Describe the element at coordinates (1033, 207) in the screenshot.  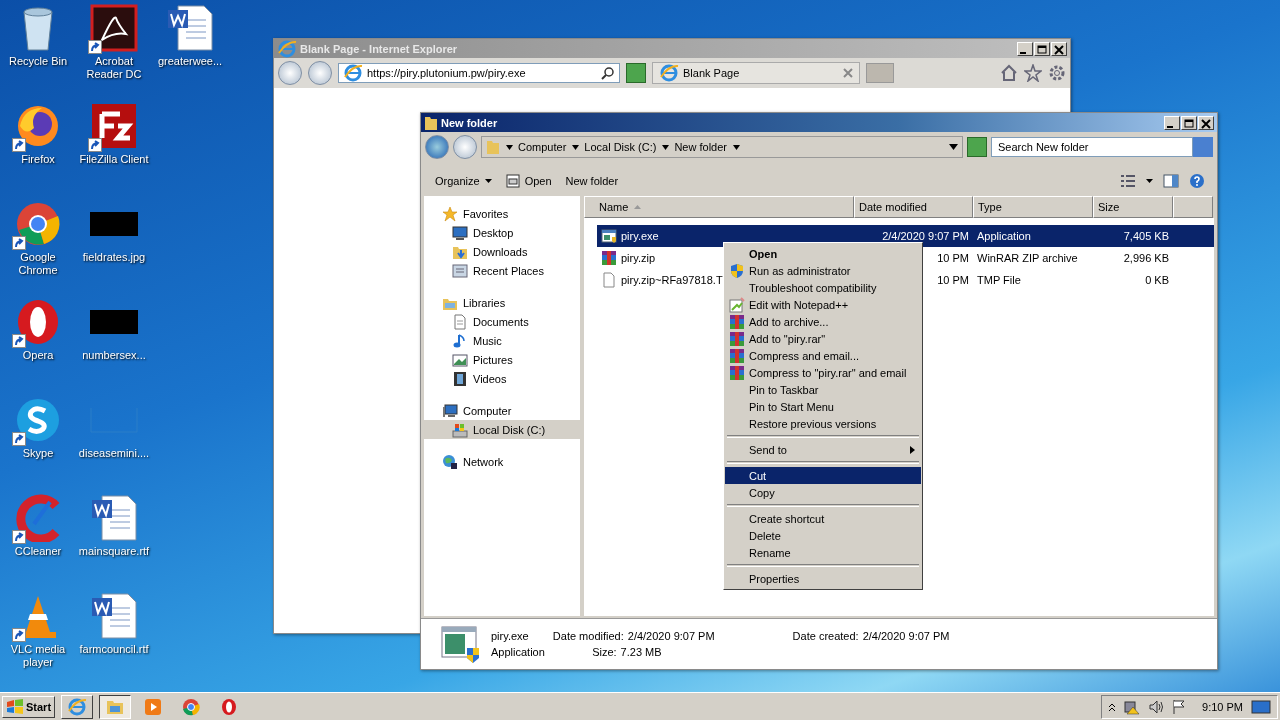
I see `column-header: Type` at that location.